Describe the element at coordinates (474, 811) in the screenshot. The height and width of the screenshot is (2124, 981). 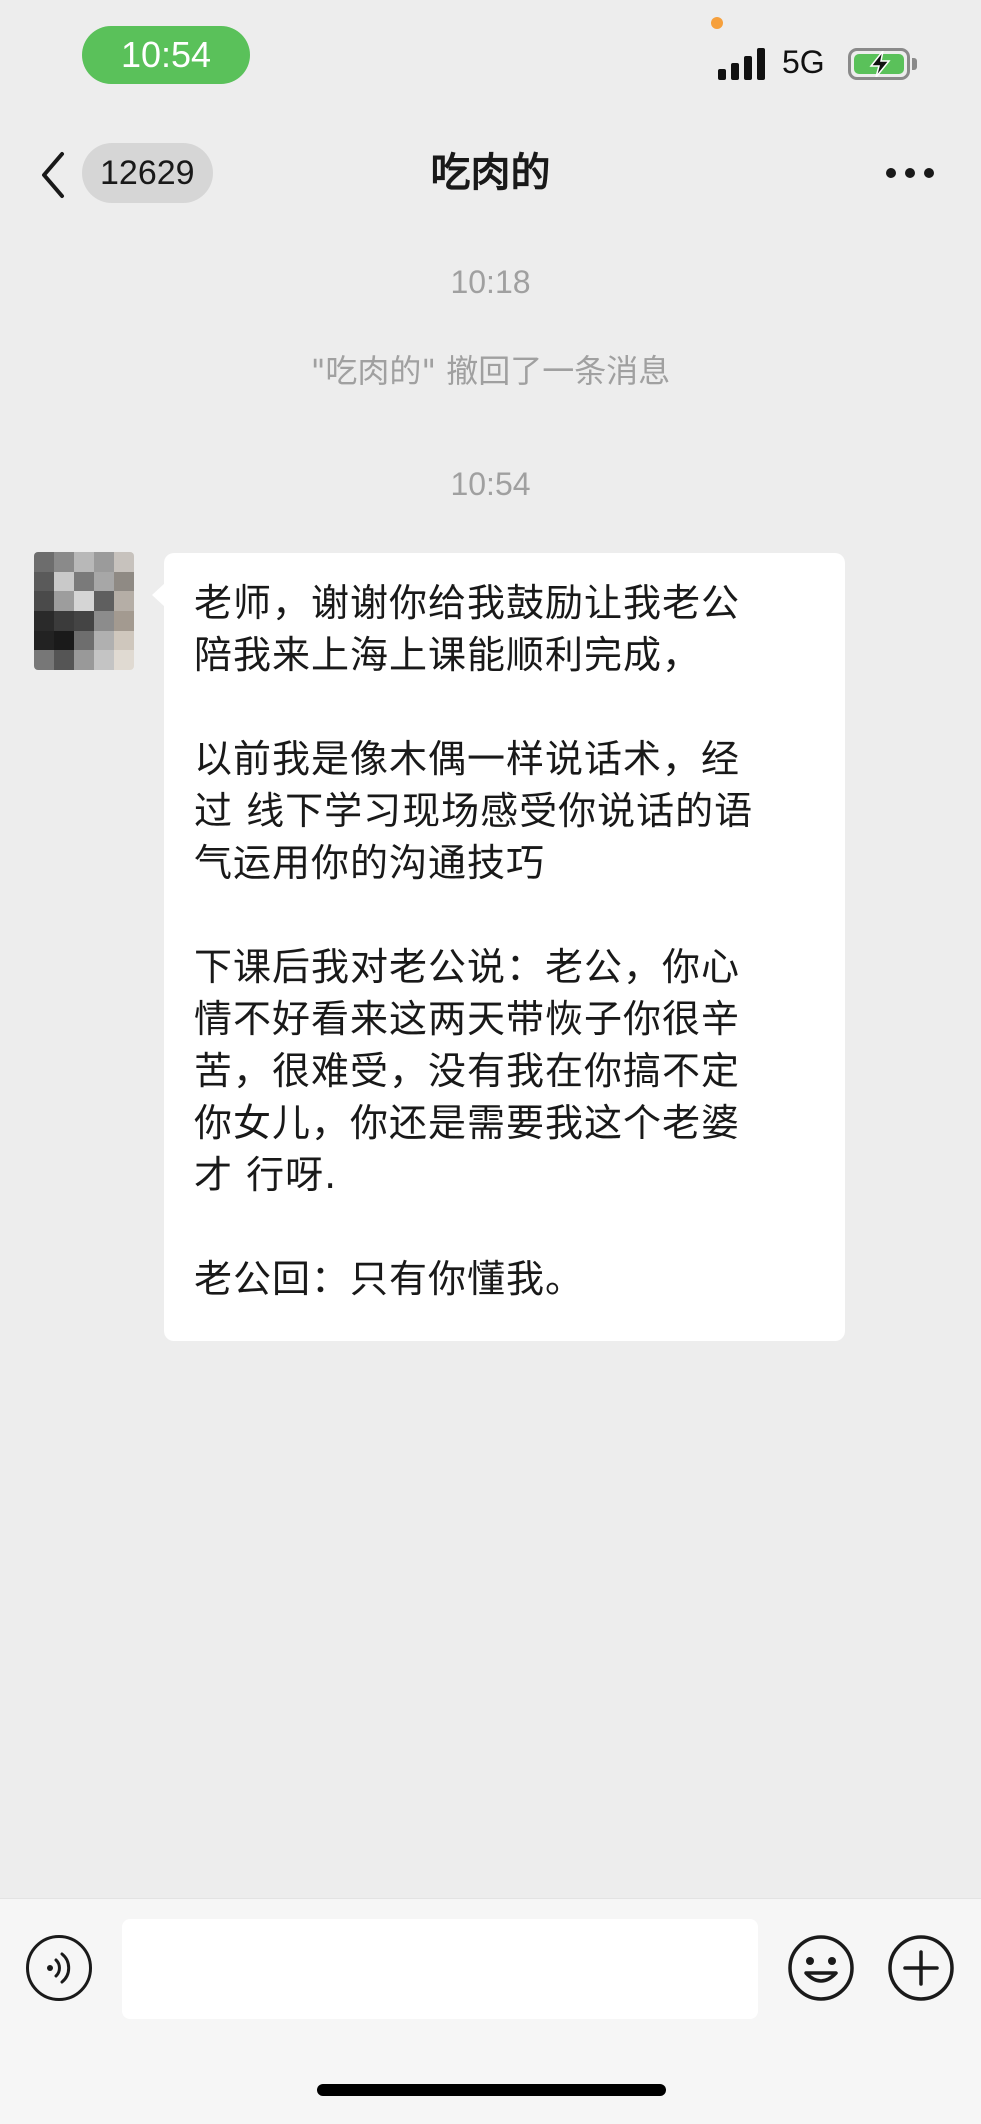
I see `message-text: 以前我是像木偶一样说话术，经 过 线下学习现场感受你说话的语 气运用你的沟通技巧` at that location.